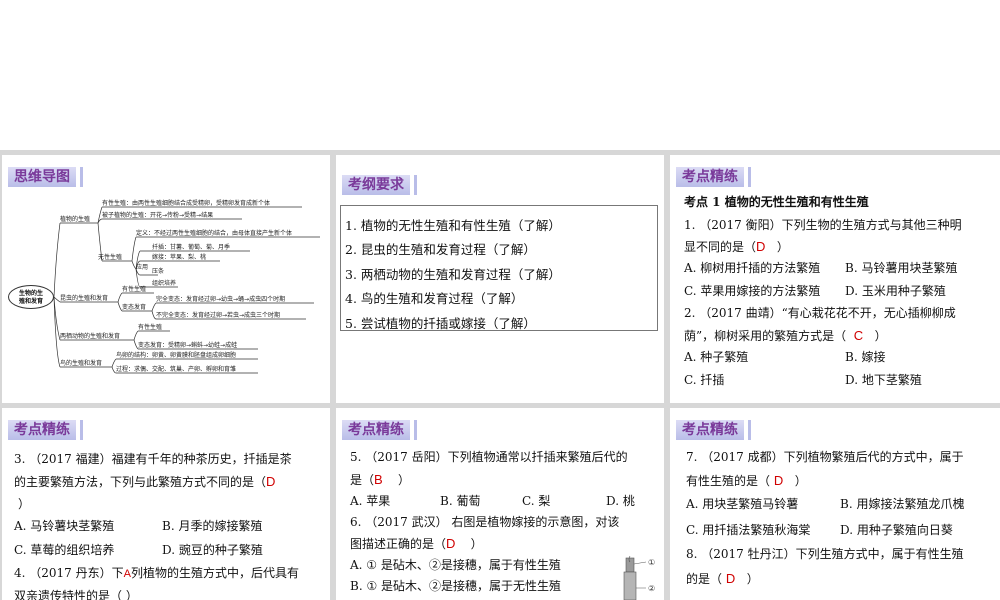 Image resolution: width=1000 pixels, height=600 pixels. Describe the element at coordinates (639, 577) in the screenshot. I see `grafting-figure-icon: ① ②` at that location.